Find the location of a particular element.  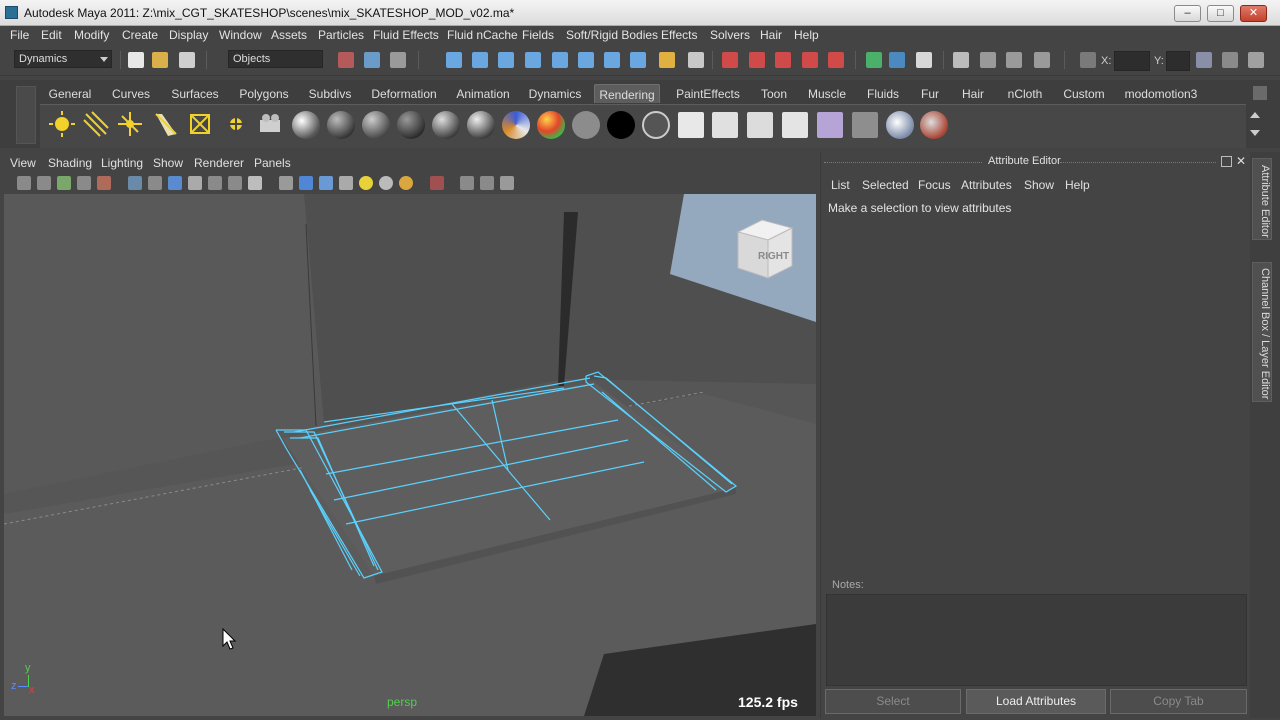

tab-custom: Custom is located at coordinates (1084, 93).